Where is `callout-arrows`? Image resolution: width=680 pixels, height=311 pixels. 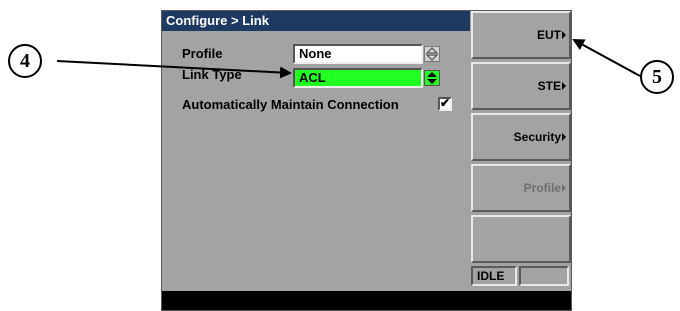
callout-arrows is located at coordinates (348, 59).